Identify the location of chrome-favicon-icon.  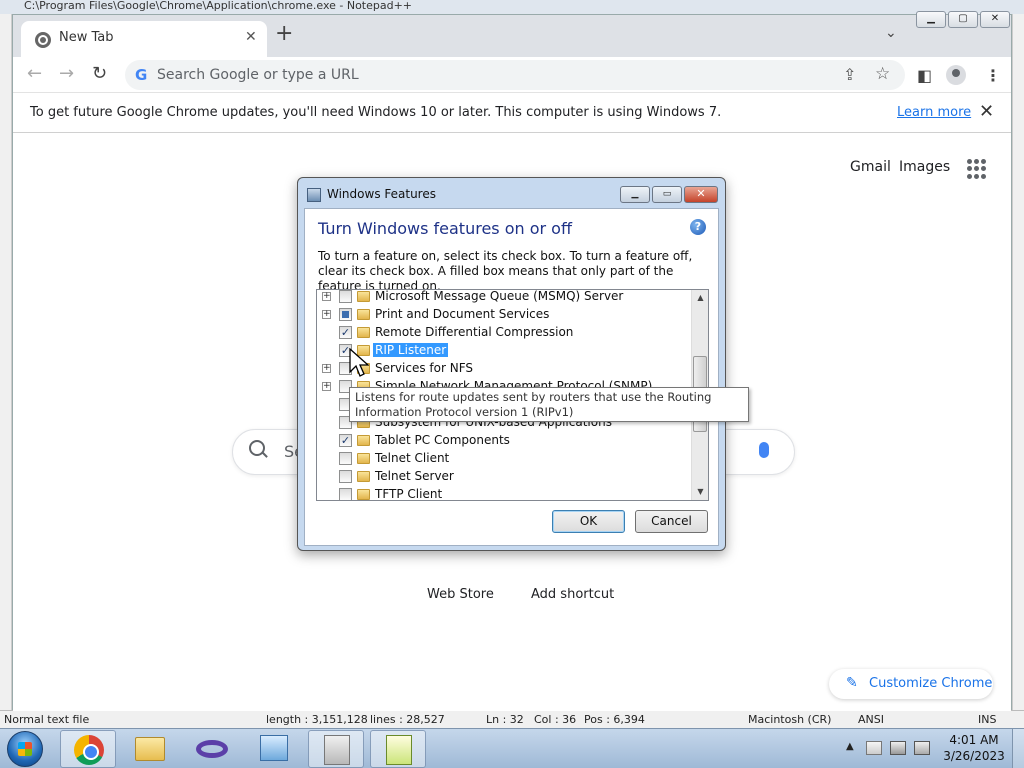
(43, 40).